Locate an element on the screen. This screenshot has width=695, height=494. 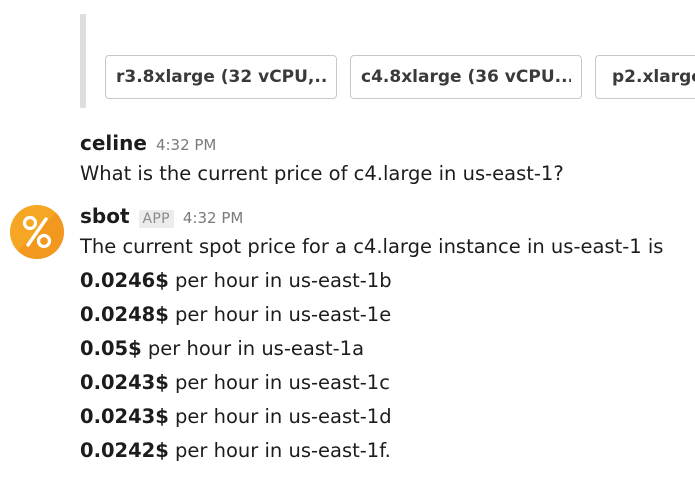
app-badge: APP is located at coordinates (156, 219).